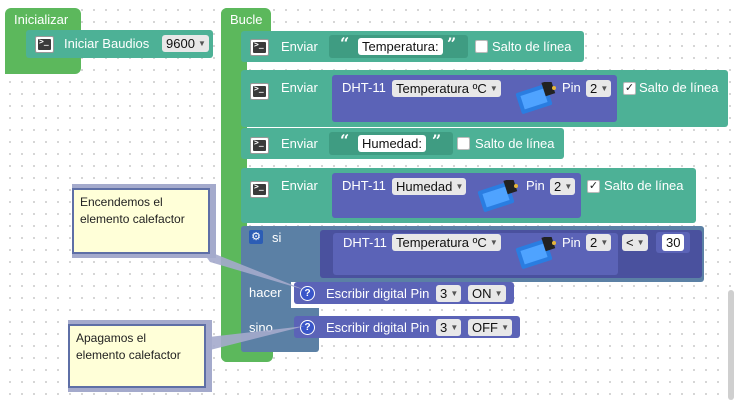 Image resolution: width=738 pixels, height=400 pixels. What do you see at coordinates (731, 345) in the screenshot?
I see `vertical-scrollbar` at bounding box center [731, 345].